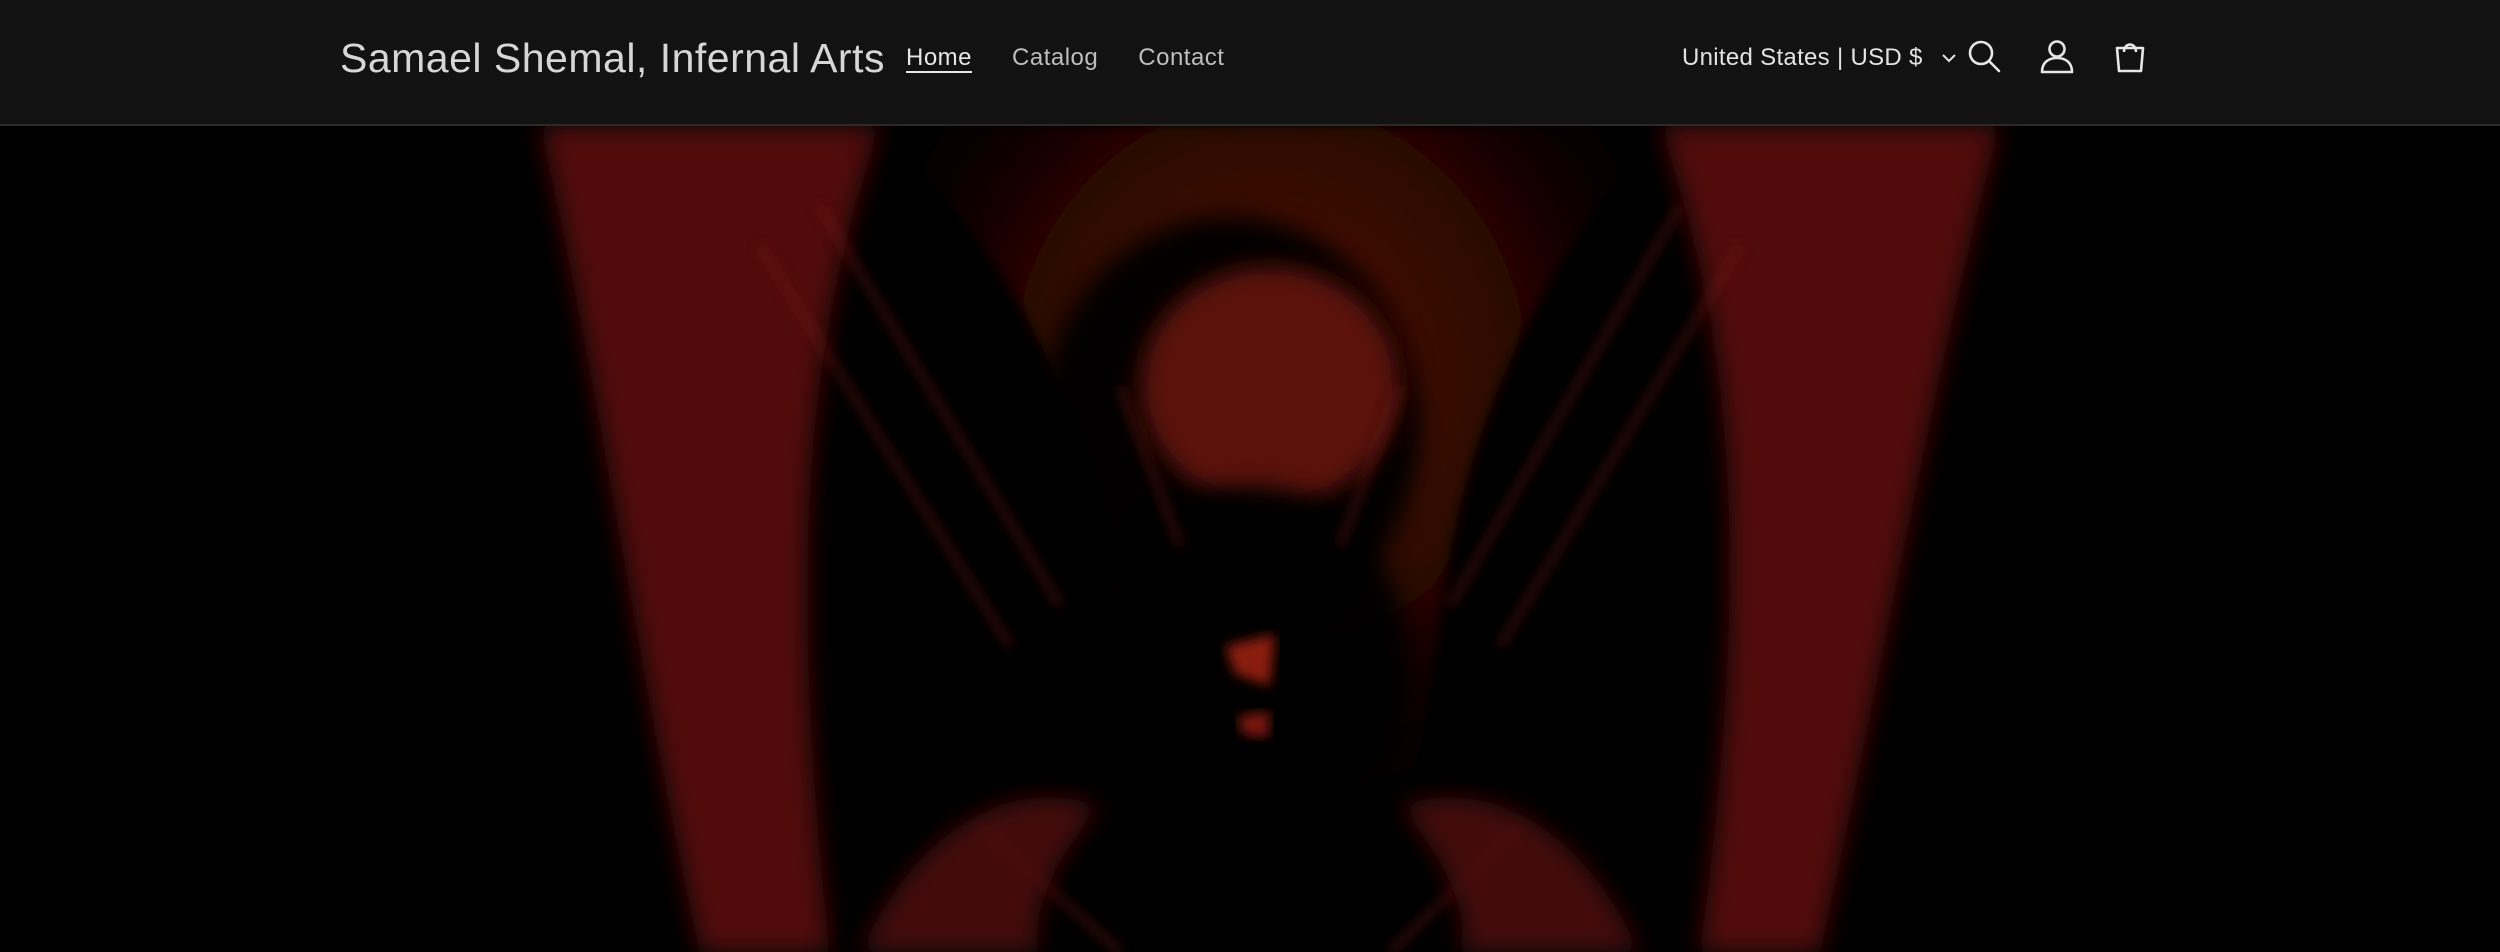 This screenshot has height=952, width=2500. I want to click on cart-icon, so click(2130, 58).